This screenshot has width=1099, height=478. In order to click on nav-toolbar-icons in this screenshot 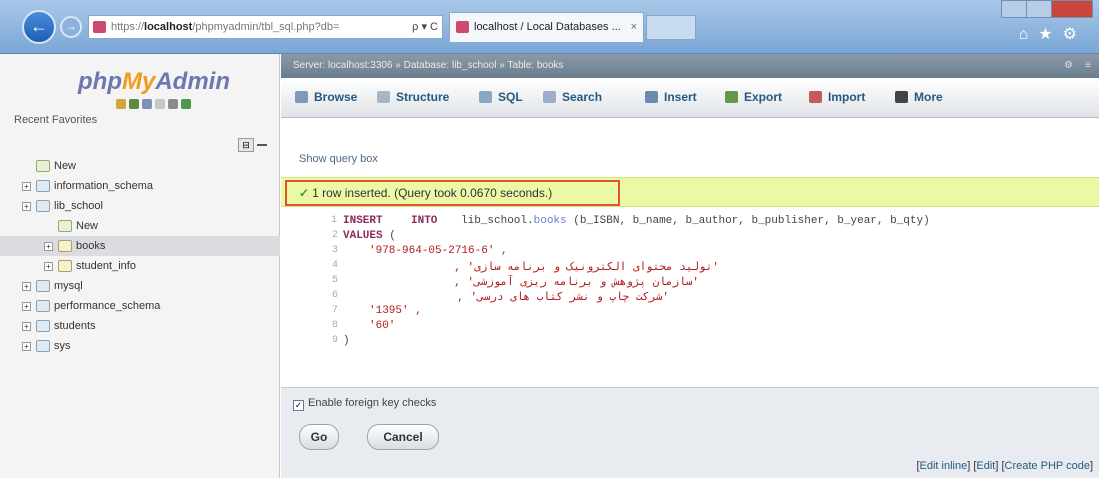, I will do `click(155, 105)`.